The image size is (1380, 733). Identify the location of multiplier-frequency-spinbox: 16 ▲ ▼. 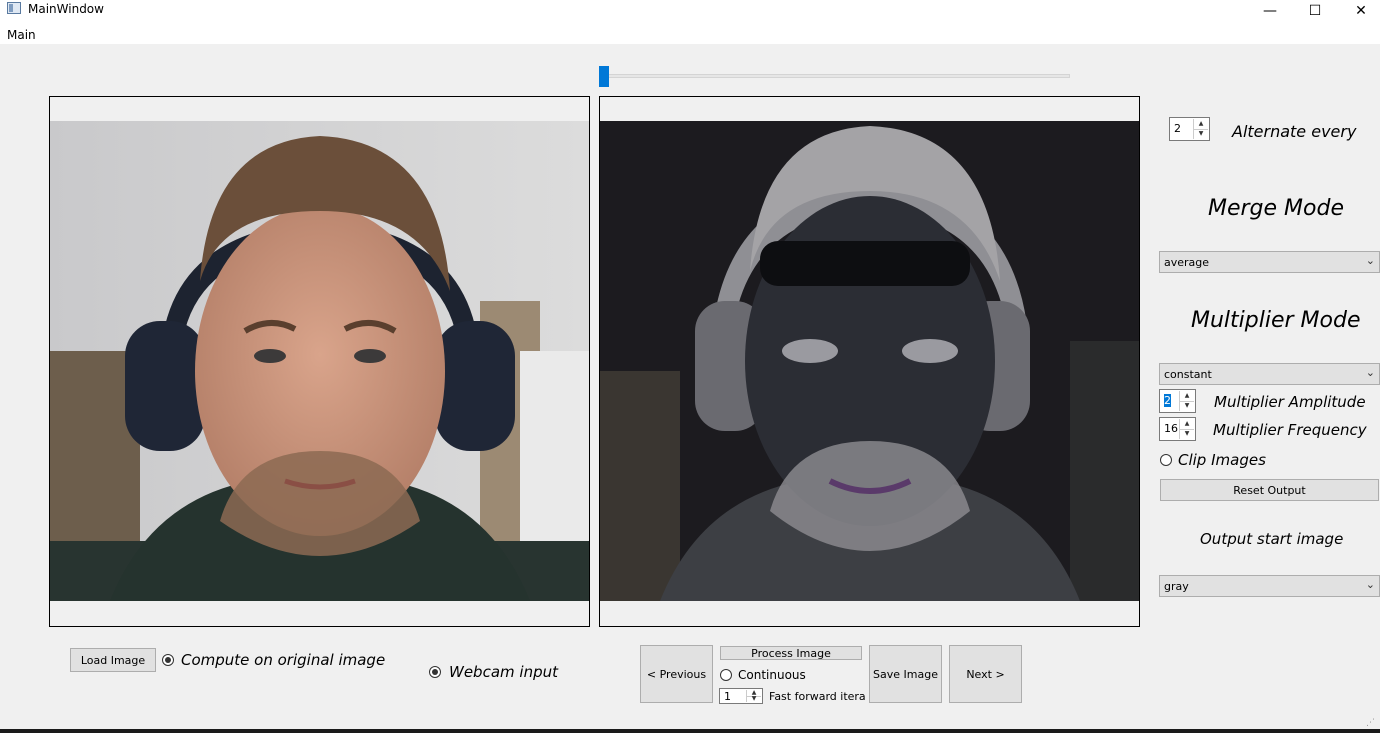
(1177, 429).